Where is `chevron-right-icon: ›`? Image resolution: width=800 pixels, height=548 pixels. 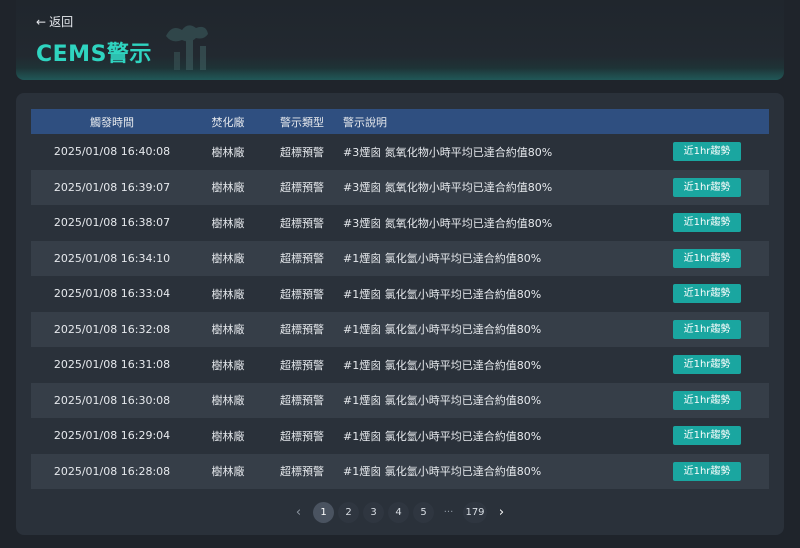 chevron-right-icon: › is located at coordinates (501, 512).